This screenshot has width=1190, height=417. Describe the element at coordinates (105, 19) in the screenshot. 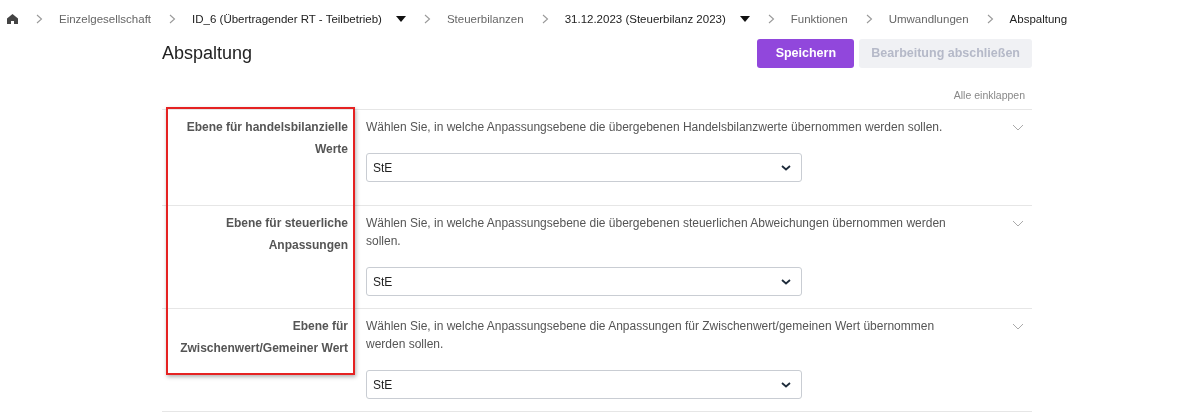

I see `breadcrumb-link: Einzelgesellschaft` at that location.